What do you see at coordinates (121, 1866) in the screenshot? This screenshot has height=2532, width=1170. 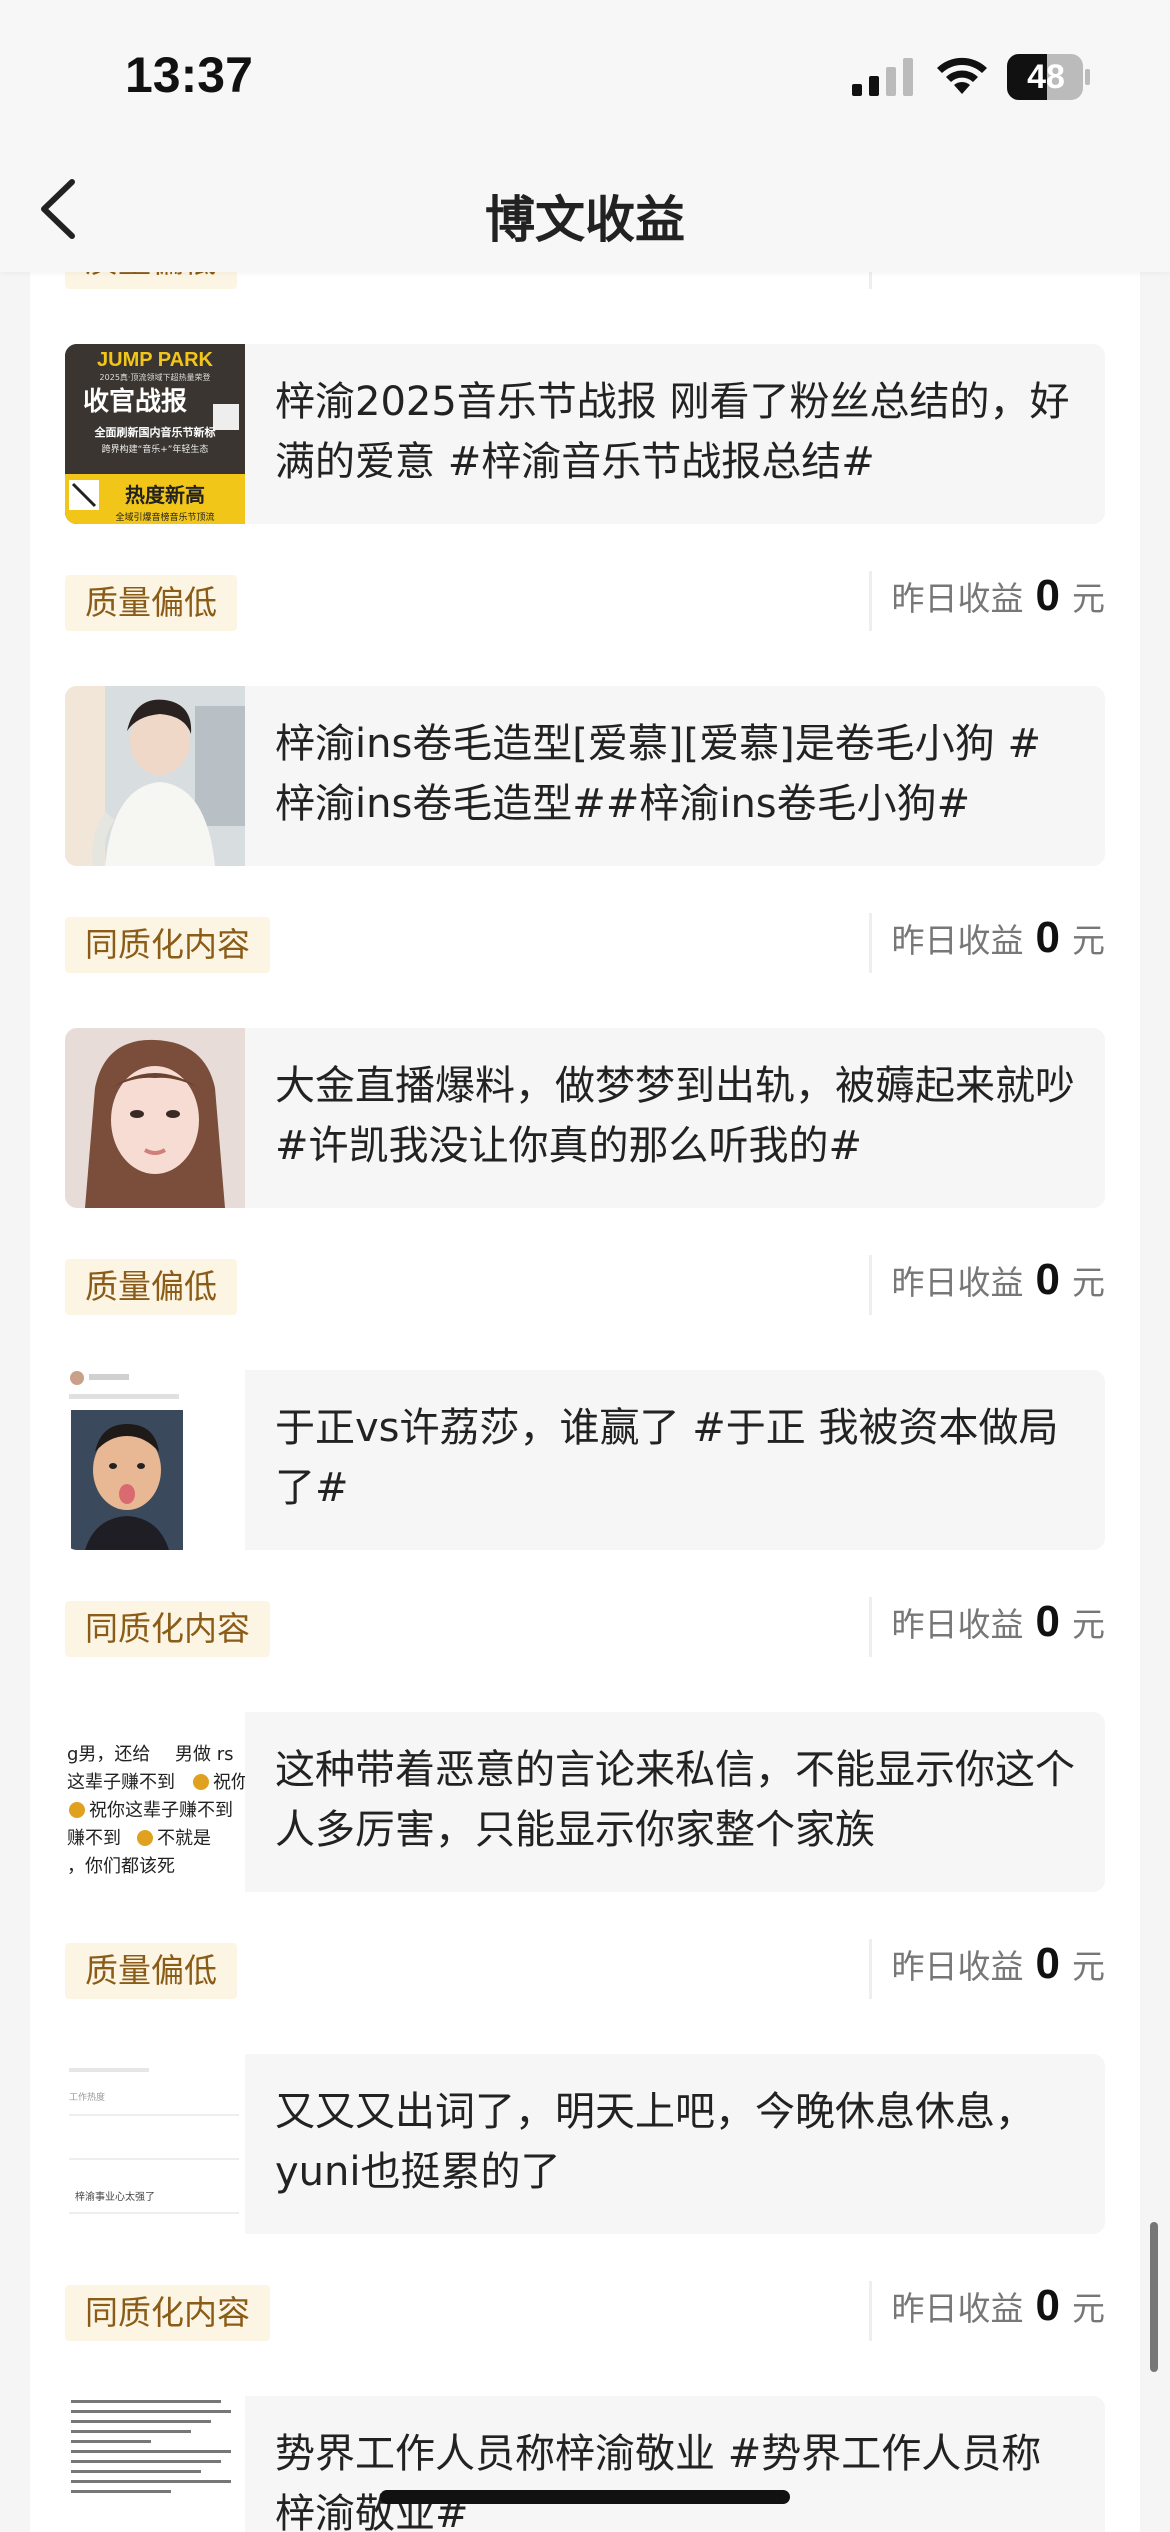 I see `thumb-msg-8: ，你们都该死` at bounding box center [121, 1866].